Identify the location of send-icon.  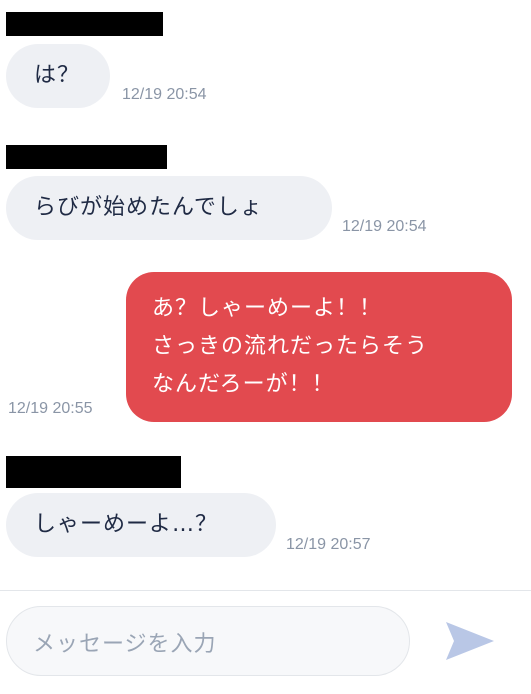
(470, 641).